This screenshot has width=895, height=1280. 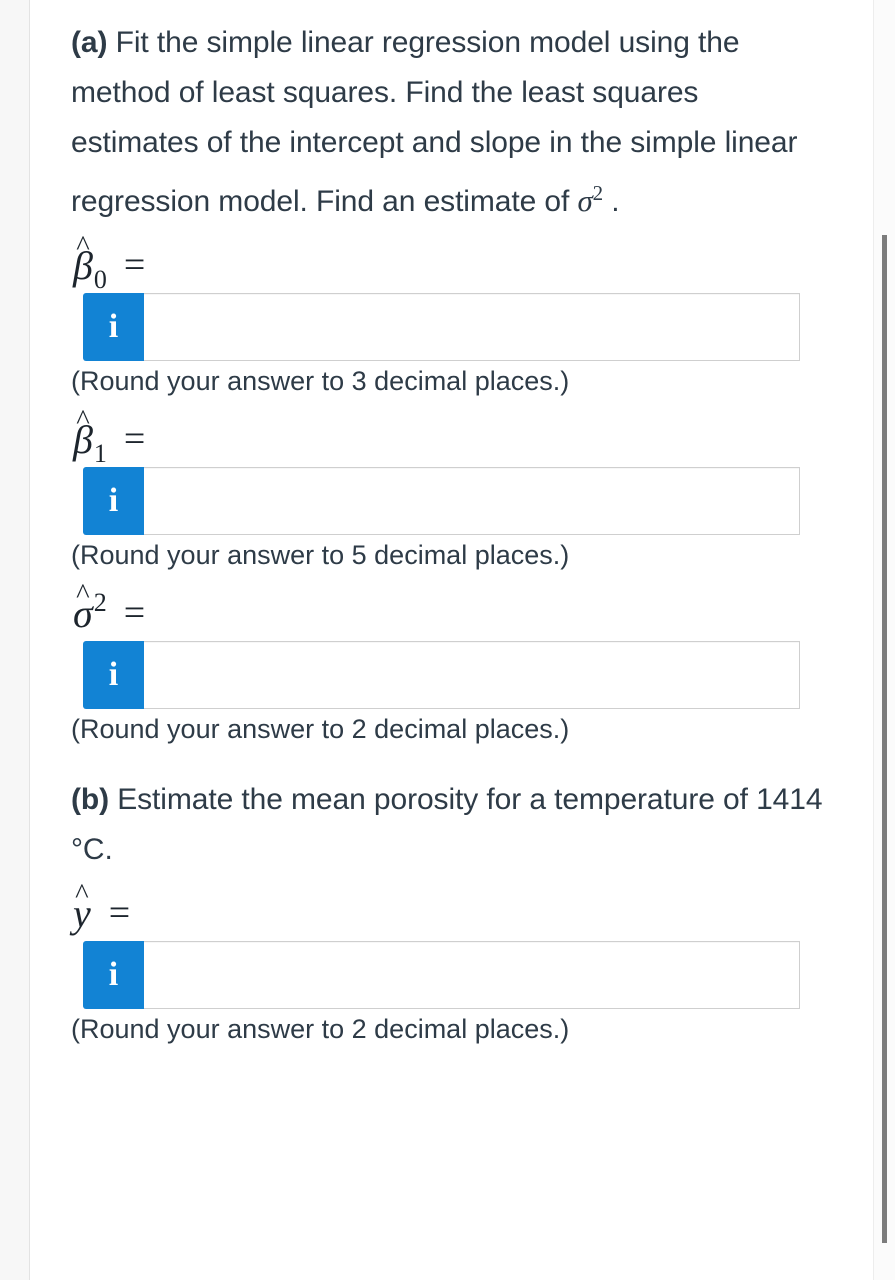 I want to click on yhat-rounding-note: (Round your answer to 2 decimal places.), so click(x=320, y=1029).